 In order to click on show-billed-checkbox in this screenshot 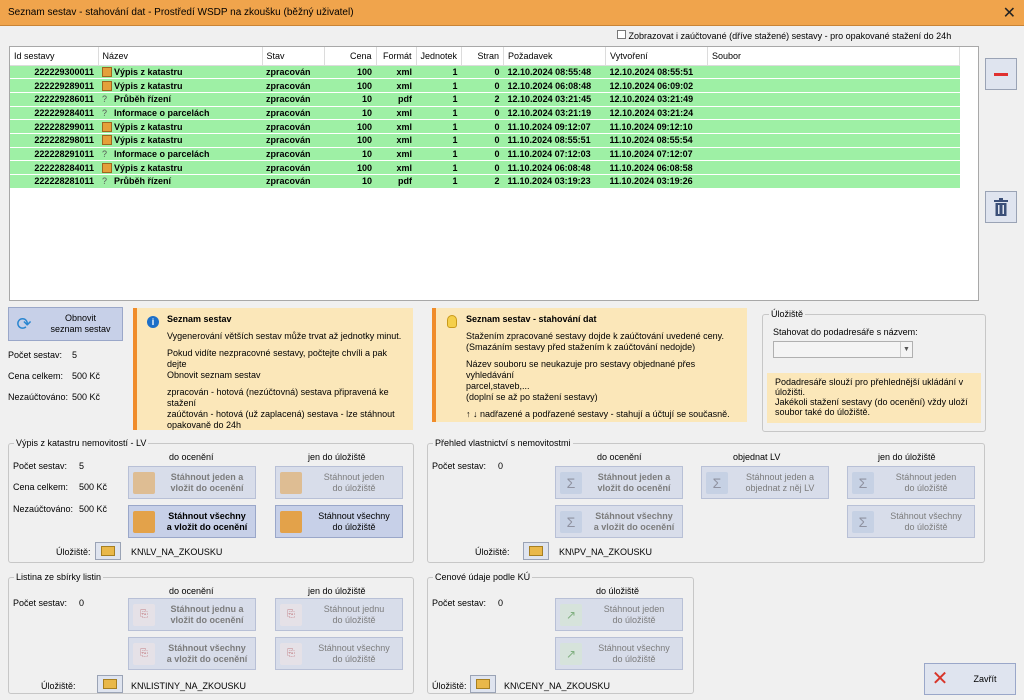, I will do `click(621, 34)`.